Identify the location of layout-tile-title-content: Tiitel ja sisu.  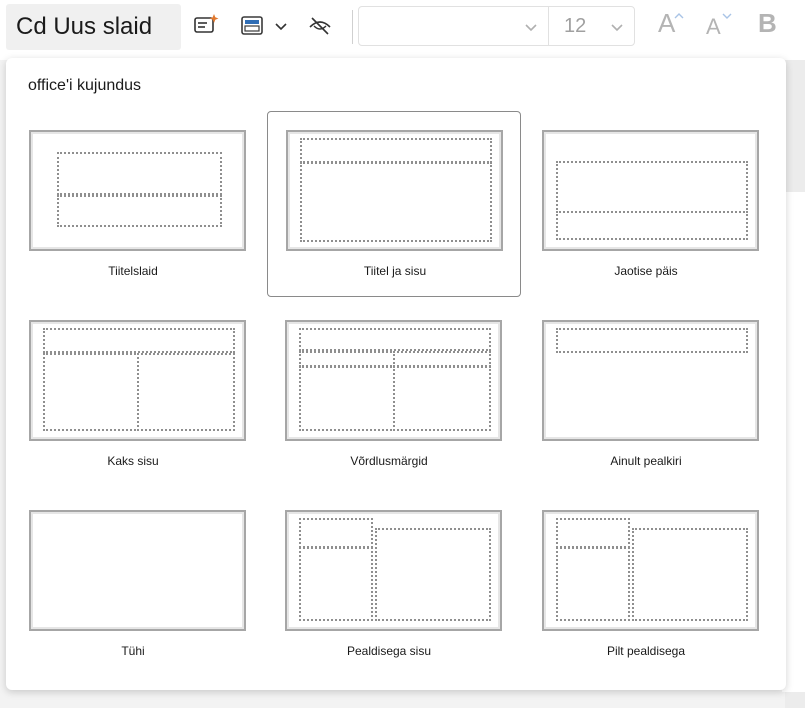
(394, 204).